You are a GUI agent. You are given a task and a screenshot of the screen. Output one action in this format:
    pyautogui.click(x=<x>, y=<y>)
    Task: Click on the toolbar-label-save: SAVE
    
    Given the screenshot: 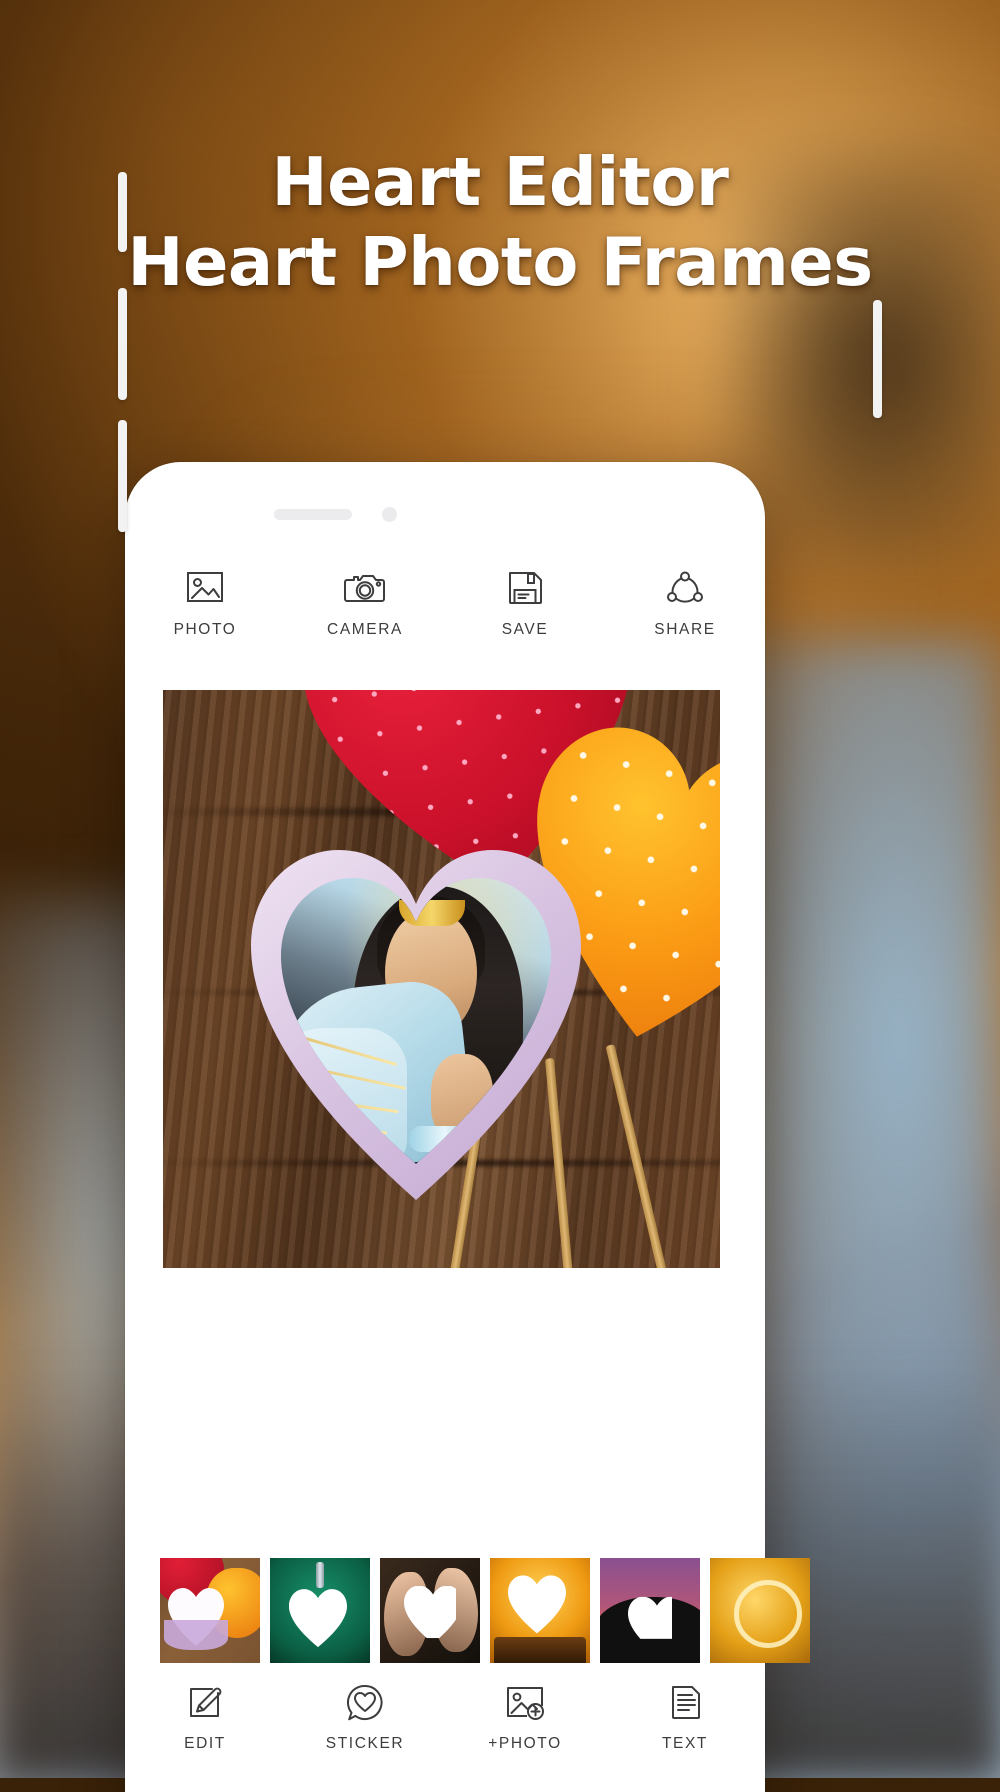 What is the action you would take?
    pyautogui.click(x=525, y=629)
    